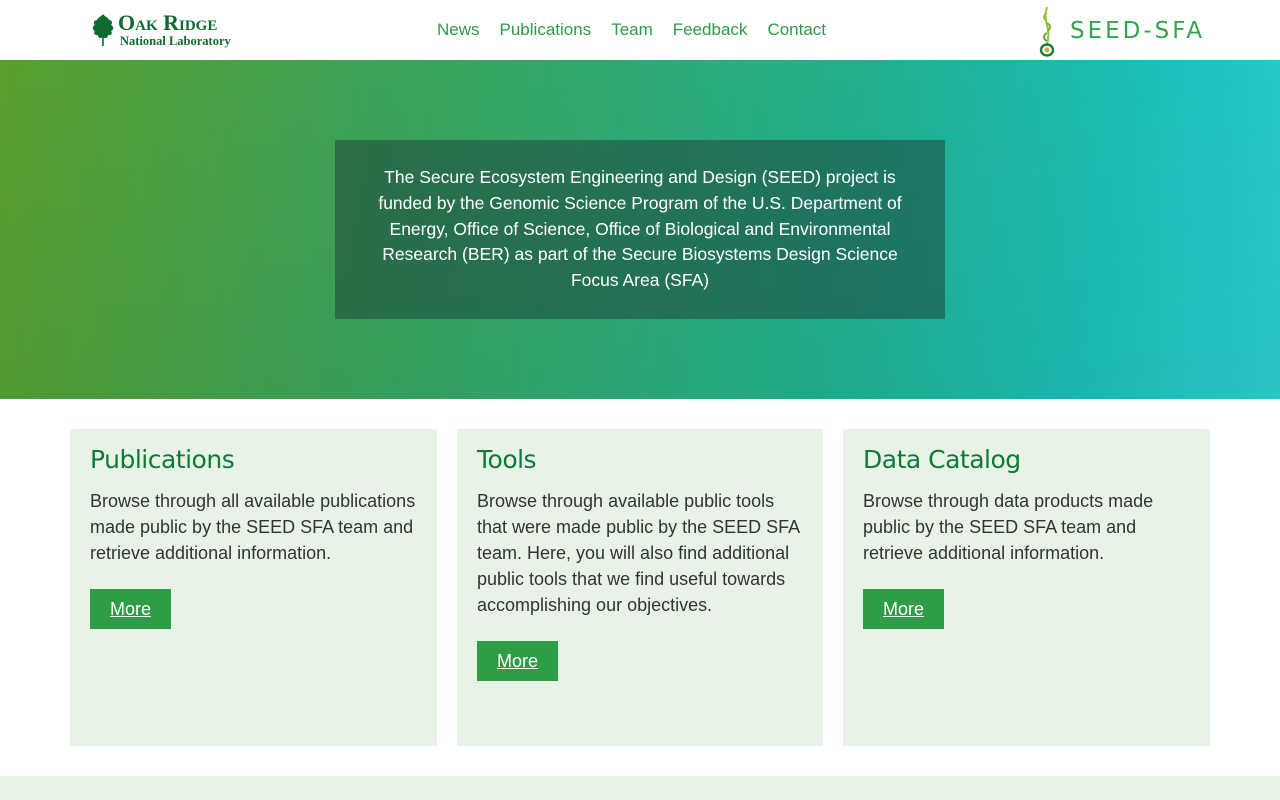 Image resolution: width=1280 pixels, height=800 pixels. I want to click on main-nav: News Publications Team Feedback Contact, so click(631, 30).